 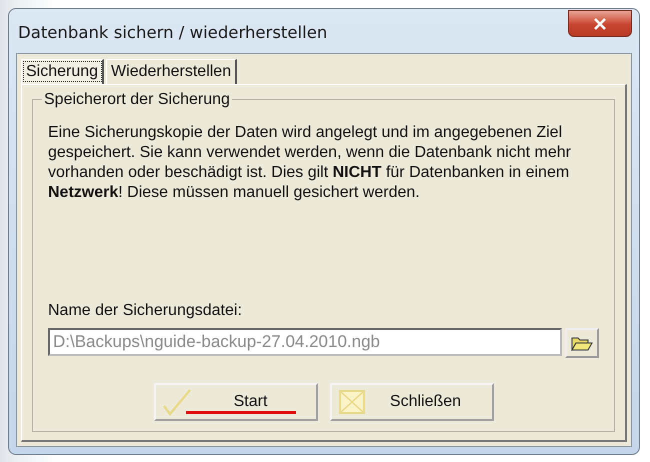 I want to click on browse-button, so click(x=582, y=343).